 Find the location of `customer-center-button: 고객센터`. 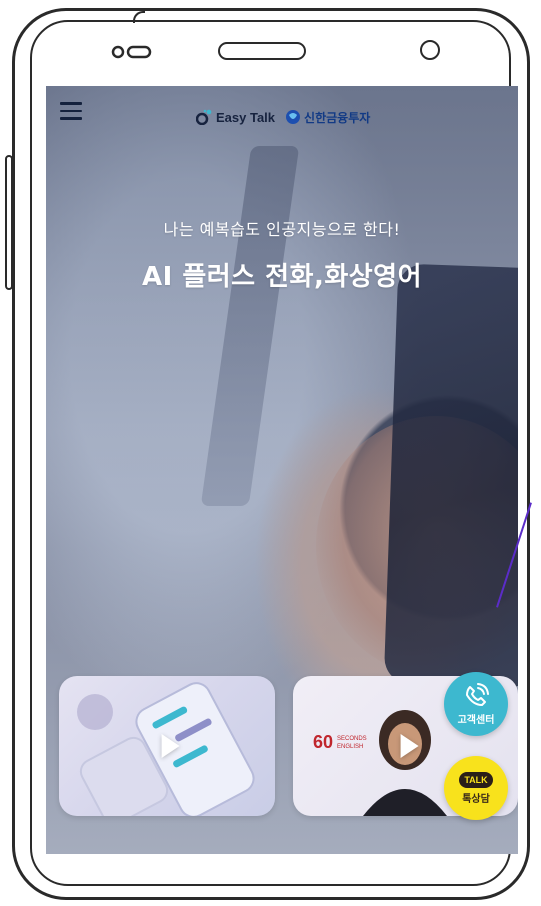

customer-center-button: 고객센터 is located at coordinates (476, 704).